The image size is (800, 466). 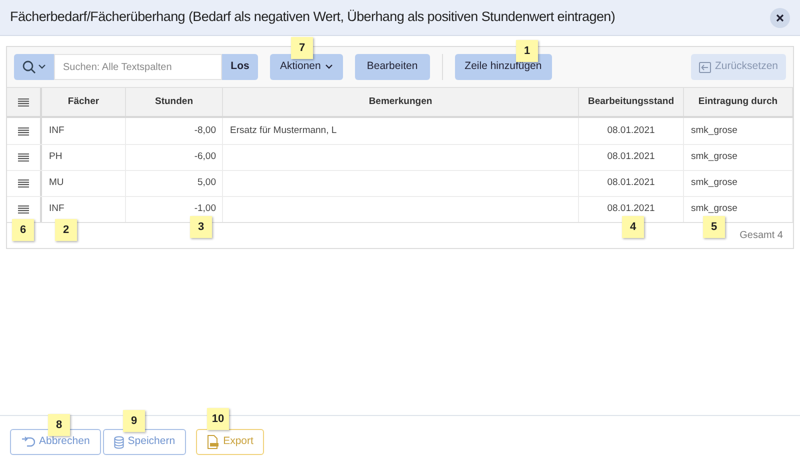 What do you see at coordinates (23, 230) in the screenshot?
I see `callout-marker: 6` at bounding box center [23, 230].